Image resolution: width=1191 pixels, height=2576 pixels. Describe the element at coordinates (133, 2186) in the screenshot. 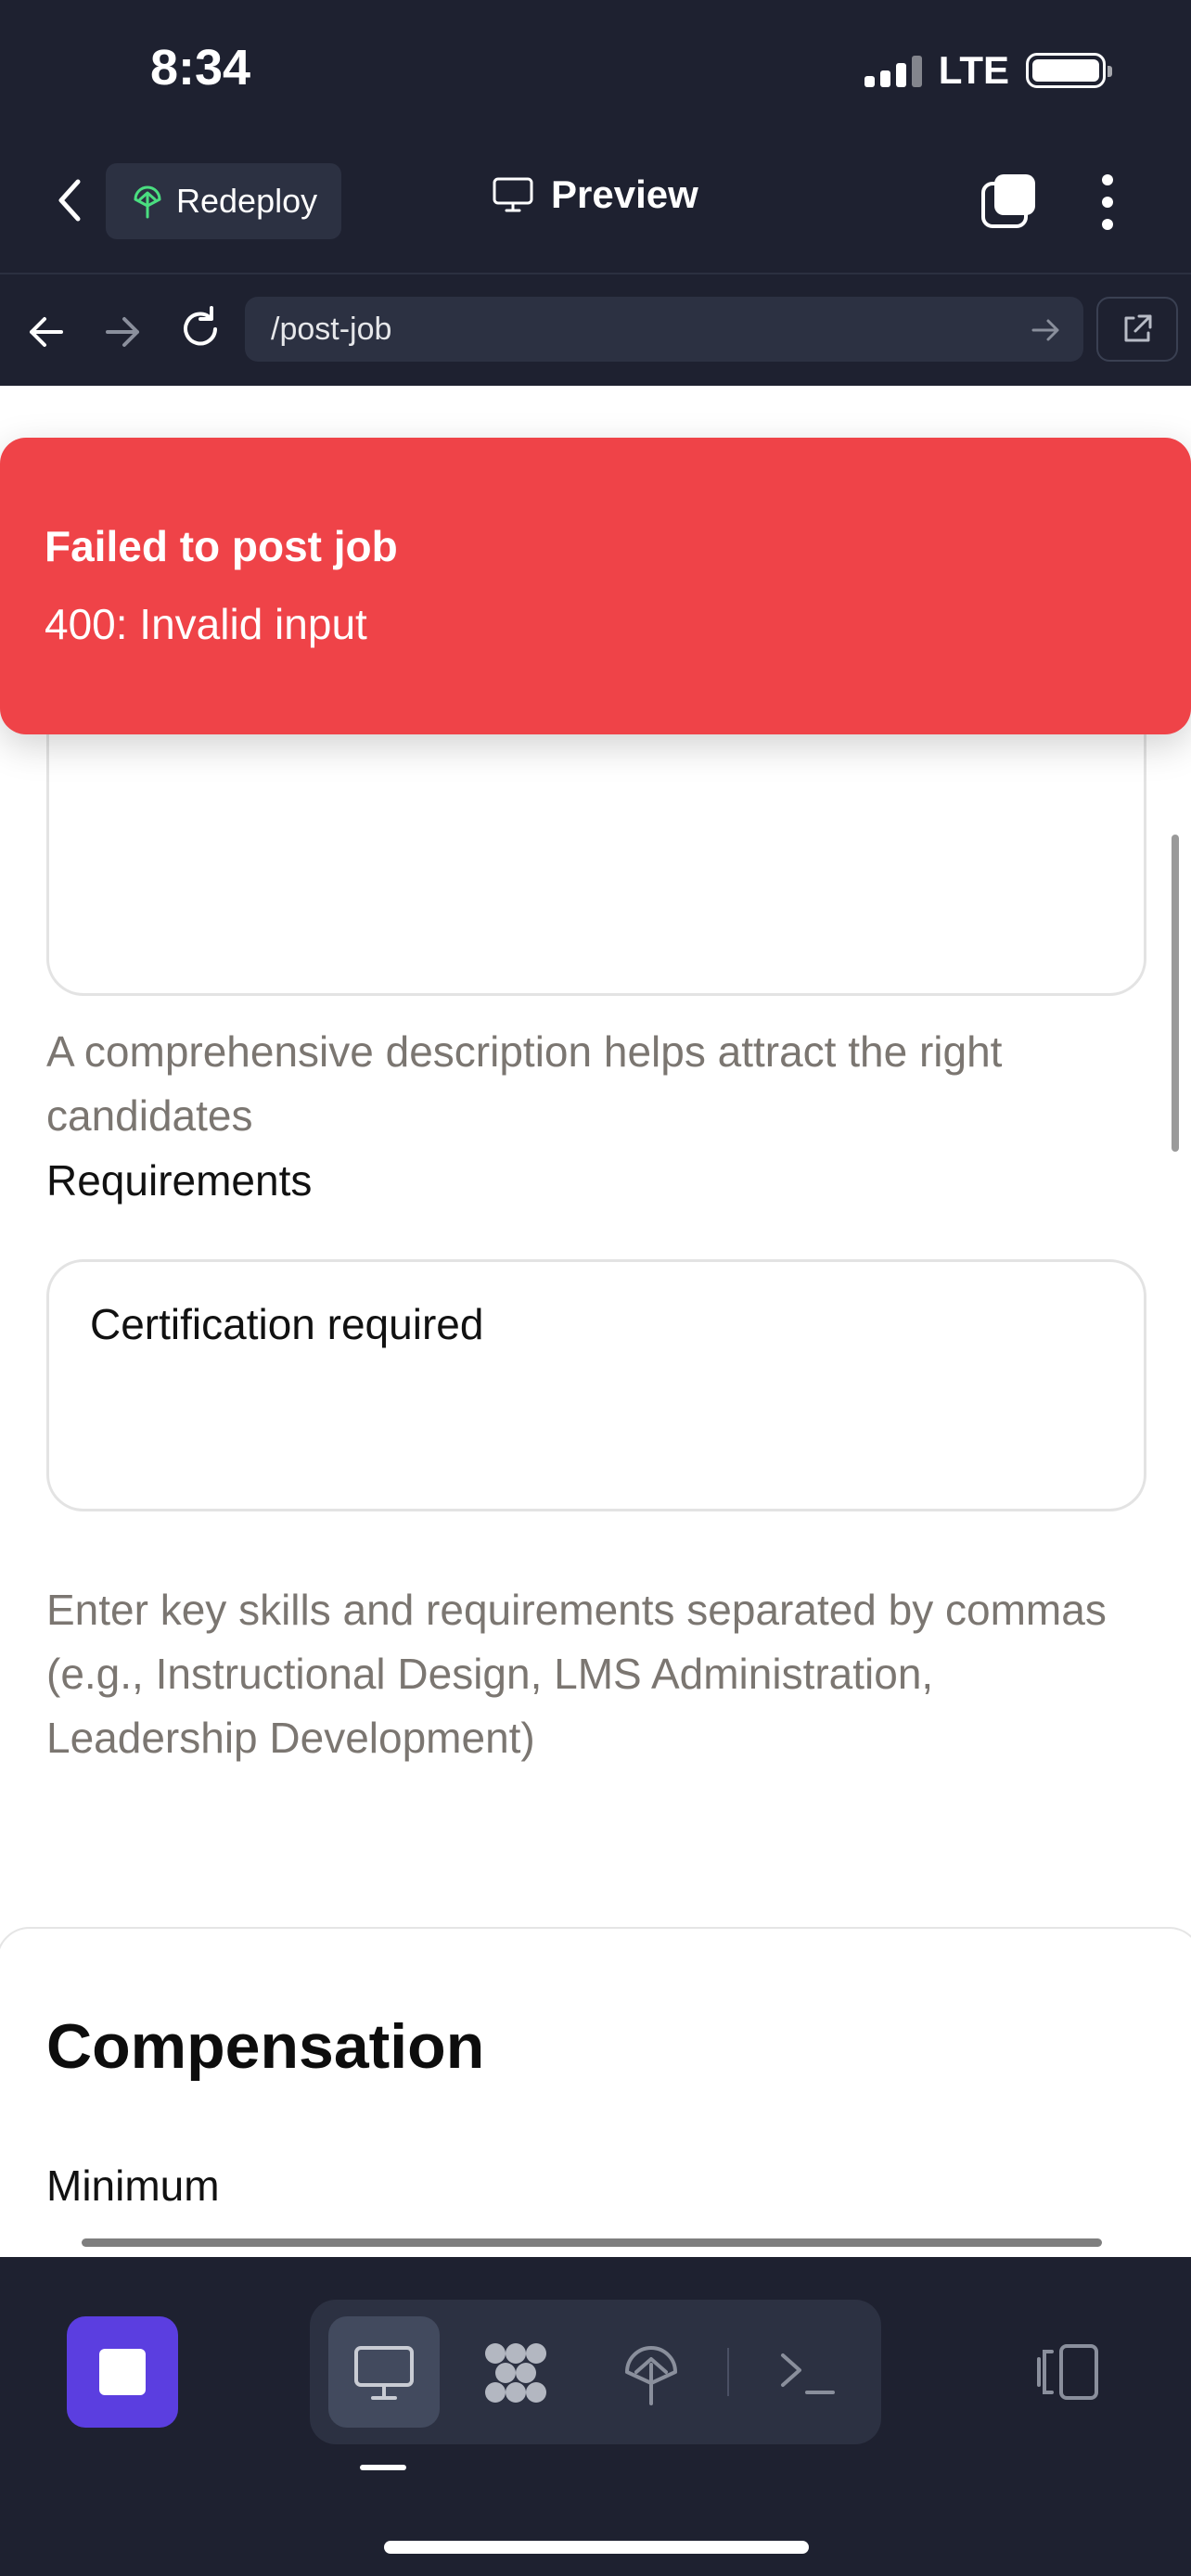

I see `minimum-label: Minimum` at that location.